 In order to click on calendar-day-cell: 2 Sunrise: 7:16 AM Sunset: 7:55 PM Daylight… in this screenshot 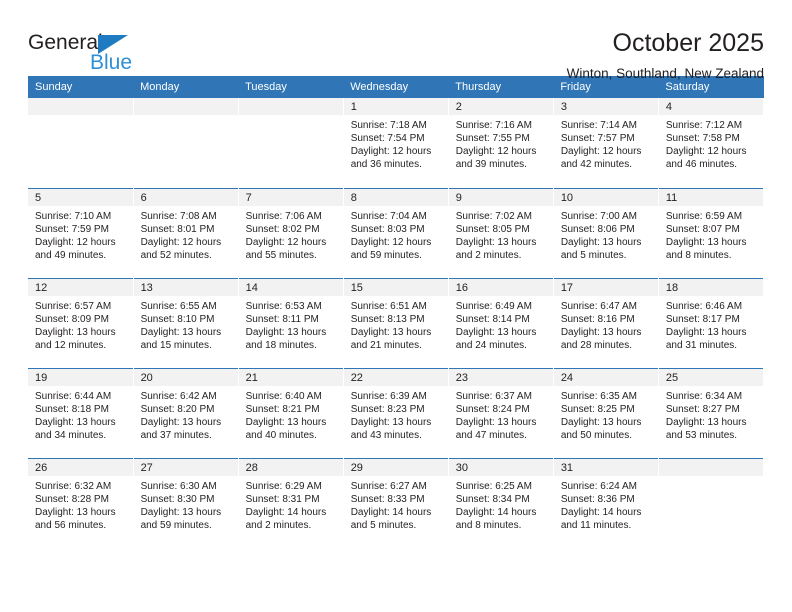, I will do `click(501, 143)`.